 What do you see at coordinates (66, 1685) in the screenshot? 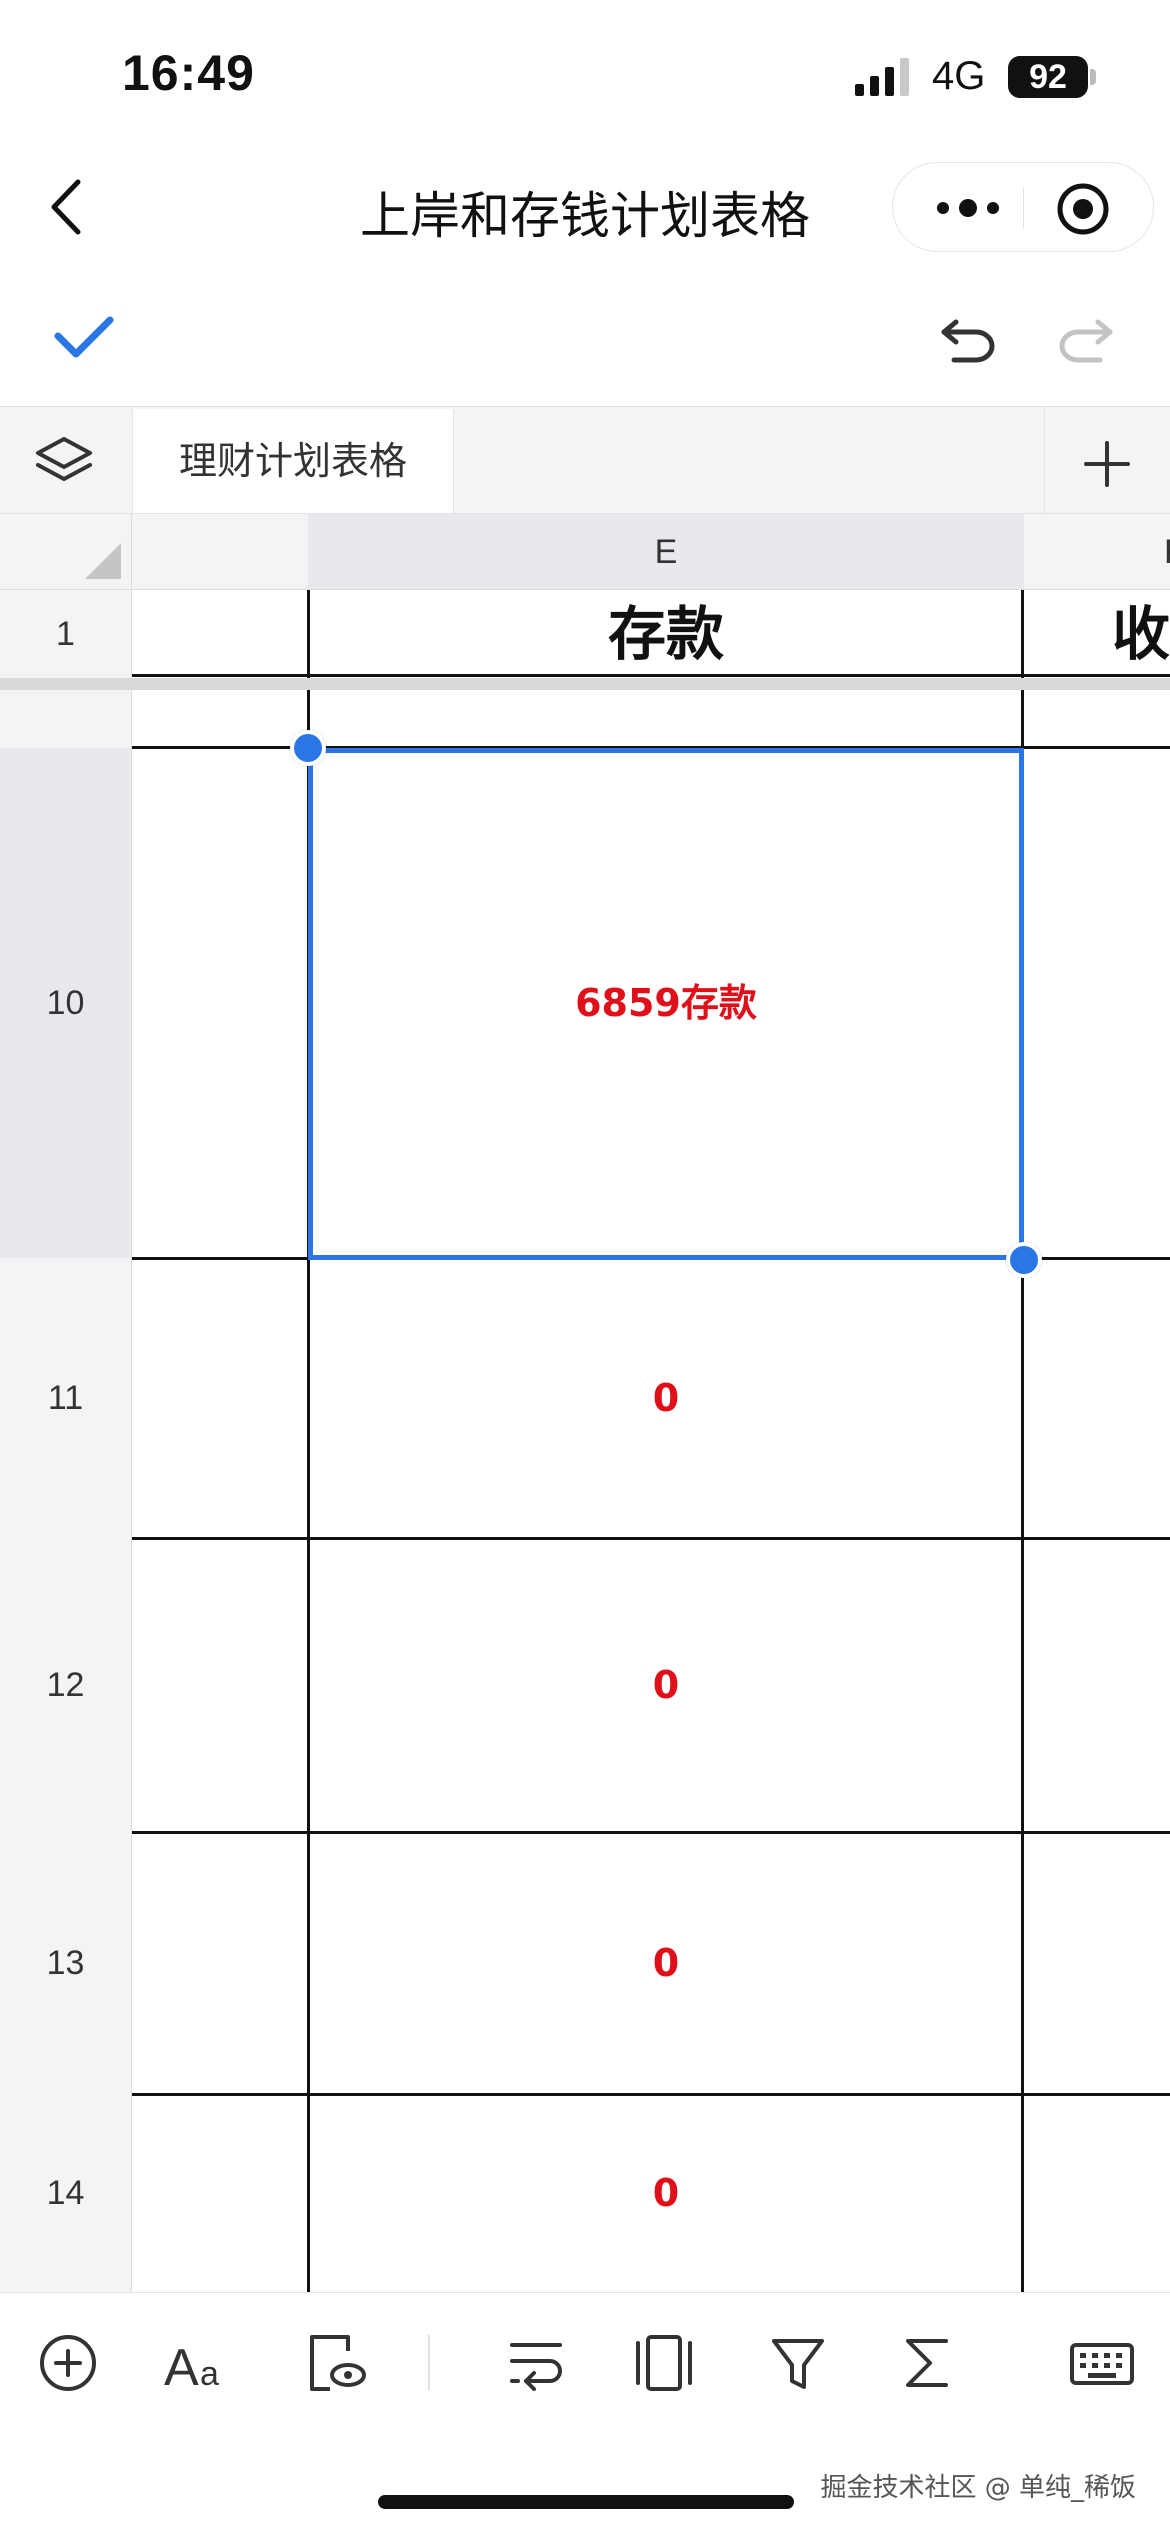
I see `row-header-12: 12` at bounding box center [66, 1685].